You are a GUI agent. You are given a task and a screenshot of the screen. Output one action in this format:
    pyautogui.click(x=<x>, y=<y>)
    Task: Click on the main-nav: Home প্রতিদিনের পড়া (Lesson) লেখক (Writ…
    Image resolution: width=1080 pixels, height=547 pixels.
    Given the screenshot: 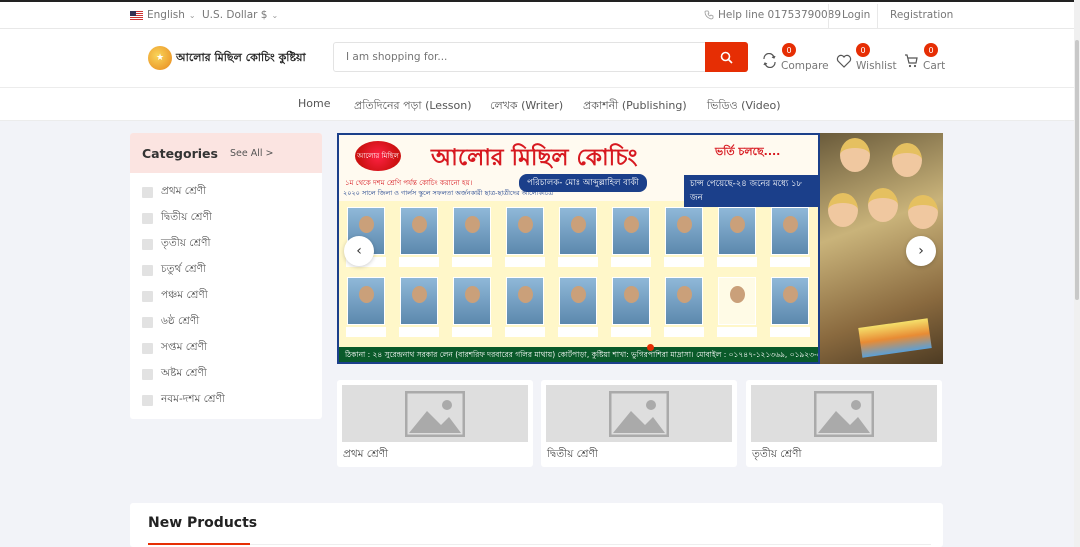 What is the action you would take?
    pyautogui.click(x=537, y=104)
    